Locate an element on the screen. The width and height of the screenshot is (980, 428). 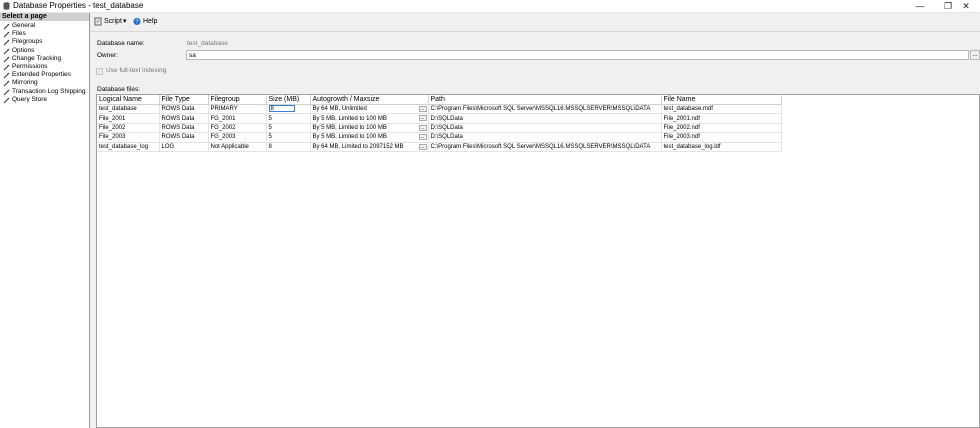
toolbar: Script ▾ ? Help is located at coordinates (535, 22).